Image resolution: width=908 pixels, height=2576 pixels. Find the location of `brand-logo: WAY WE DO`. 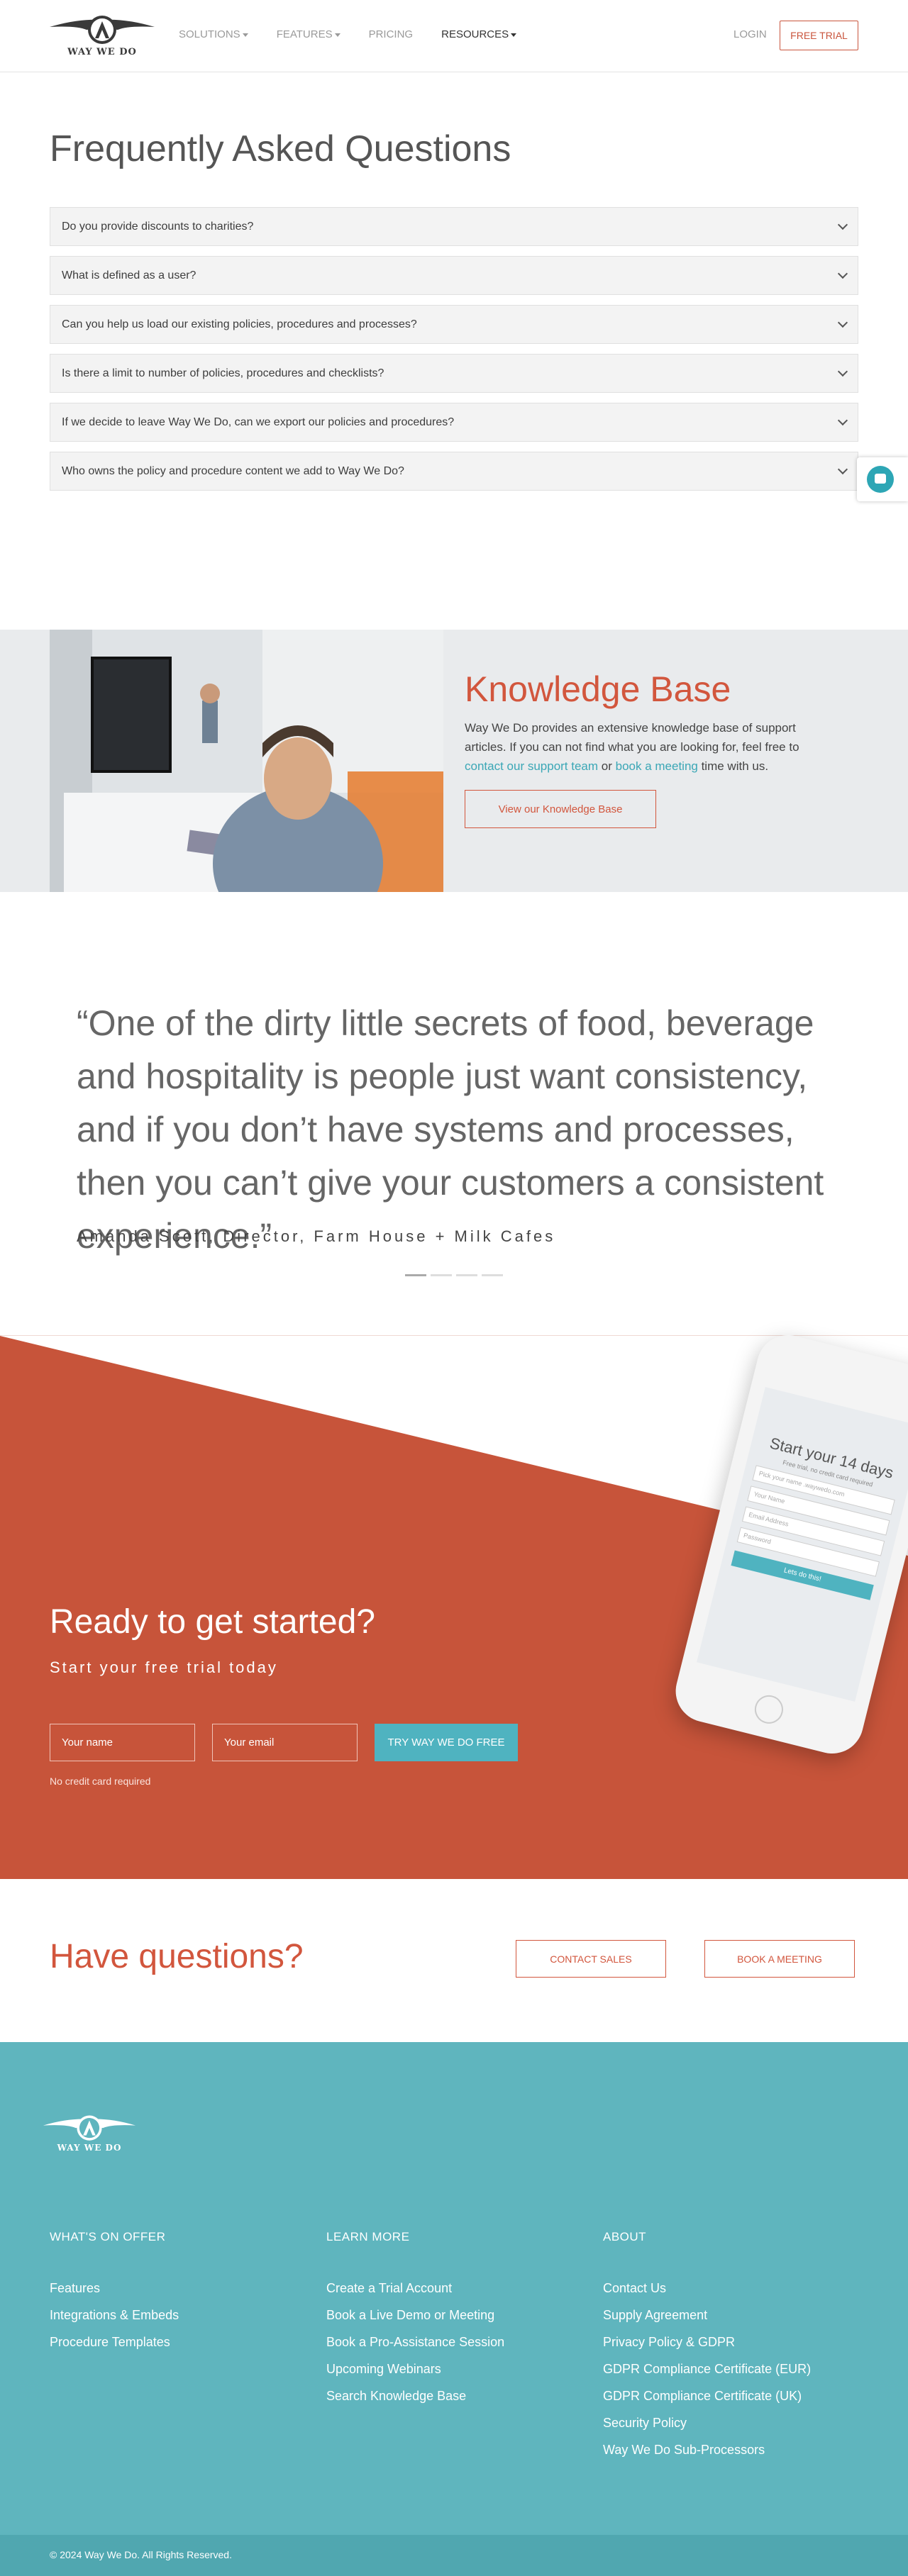

brand-logo: WAY WE DO is located at coordinates (102, 35).